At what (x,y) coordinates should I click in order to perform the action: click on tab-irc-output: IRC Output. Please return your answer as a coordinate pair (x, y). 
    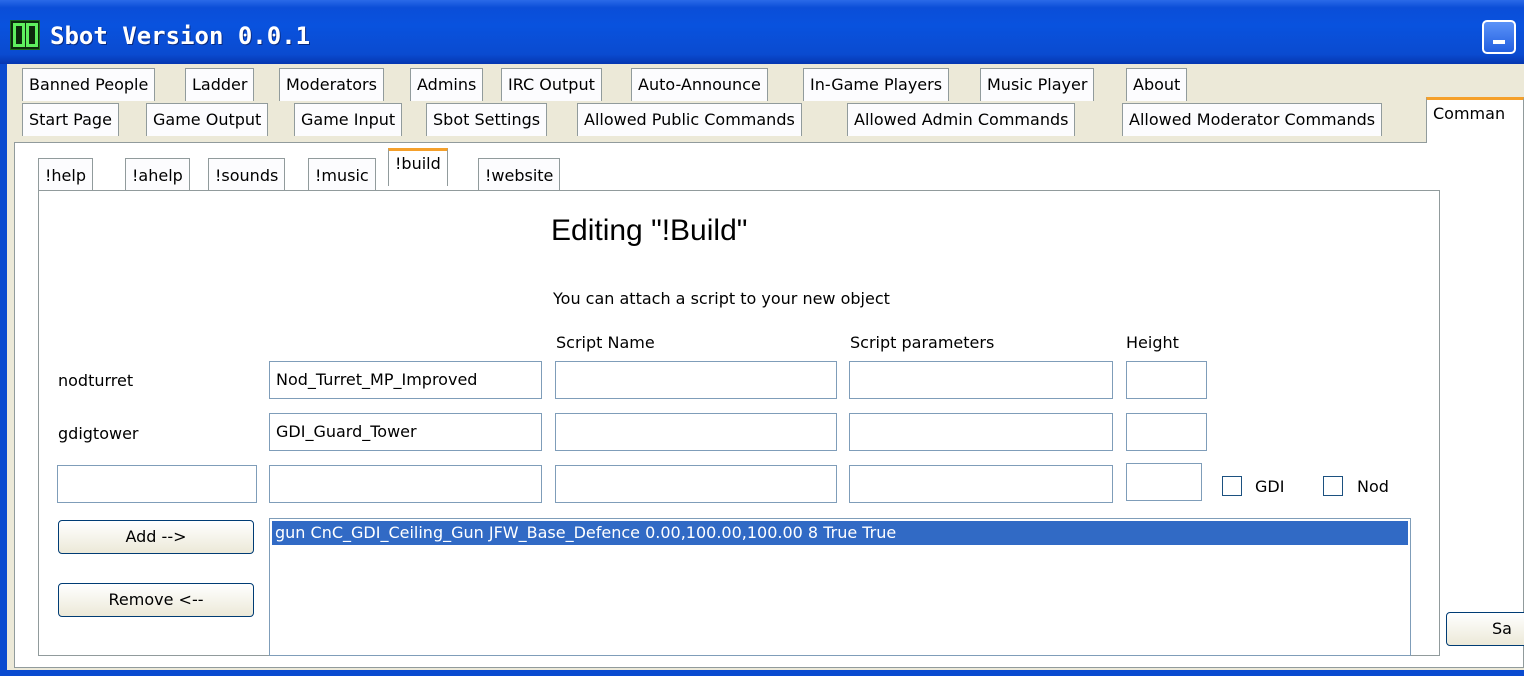
    Looking at the image, I should click on (551, 84).